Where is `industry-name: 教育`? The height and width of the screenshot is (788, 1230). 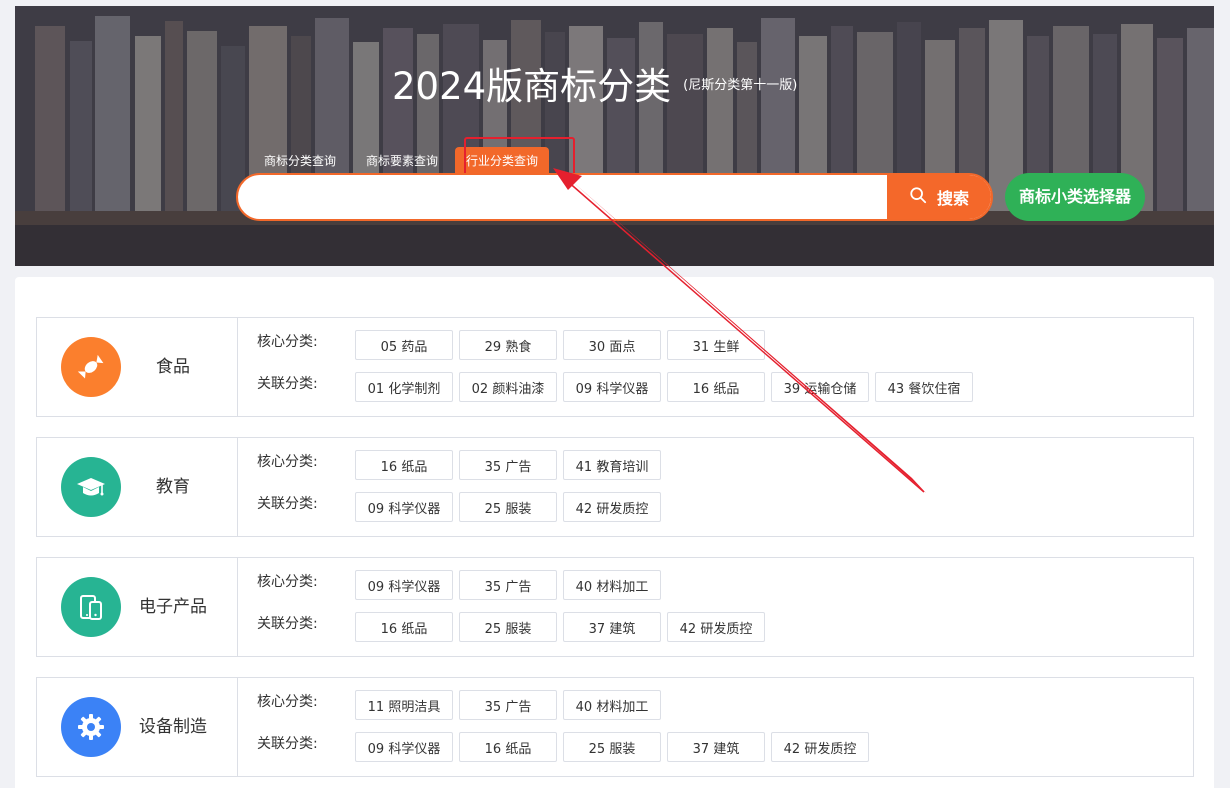
industry-name: 教育 is located at coordinates (173, 487).